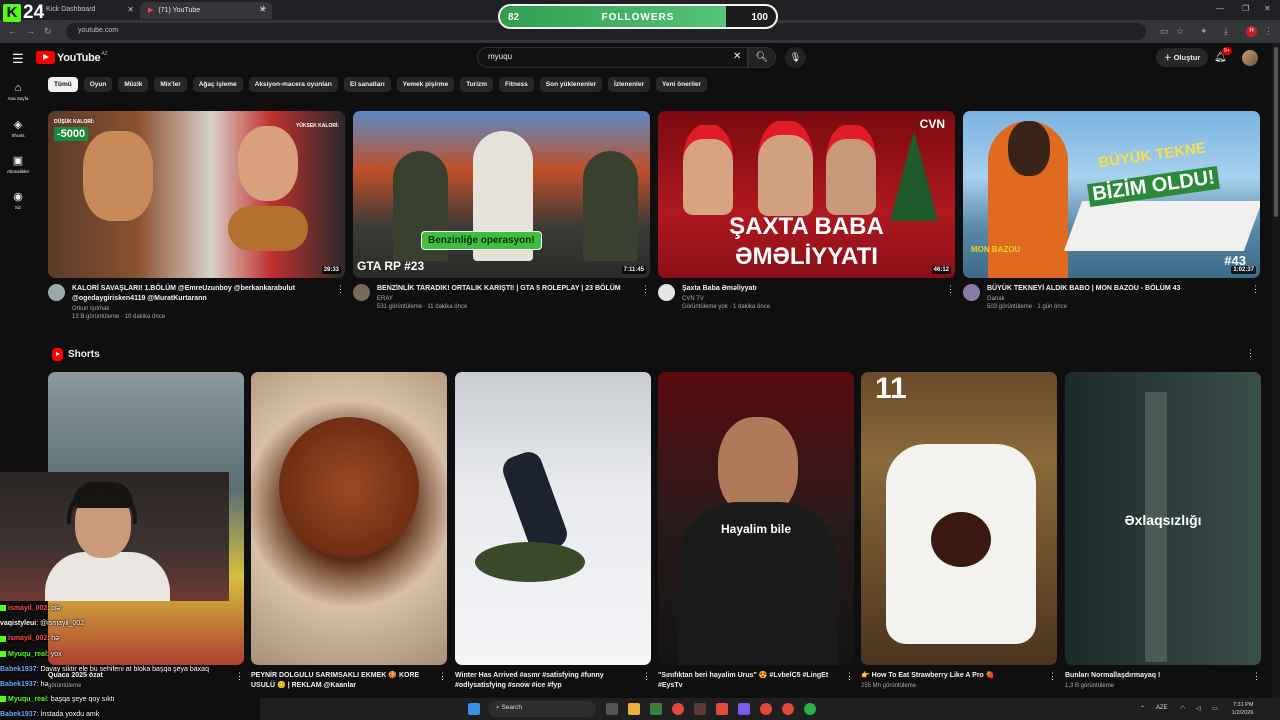 This screenshot has width=1280, height=720. I want to click on video-thumbnail: Benzinliğe operasyon! GTA RP #23 7:11:45, so click(501, 194).